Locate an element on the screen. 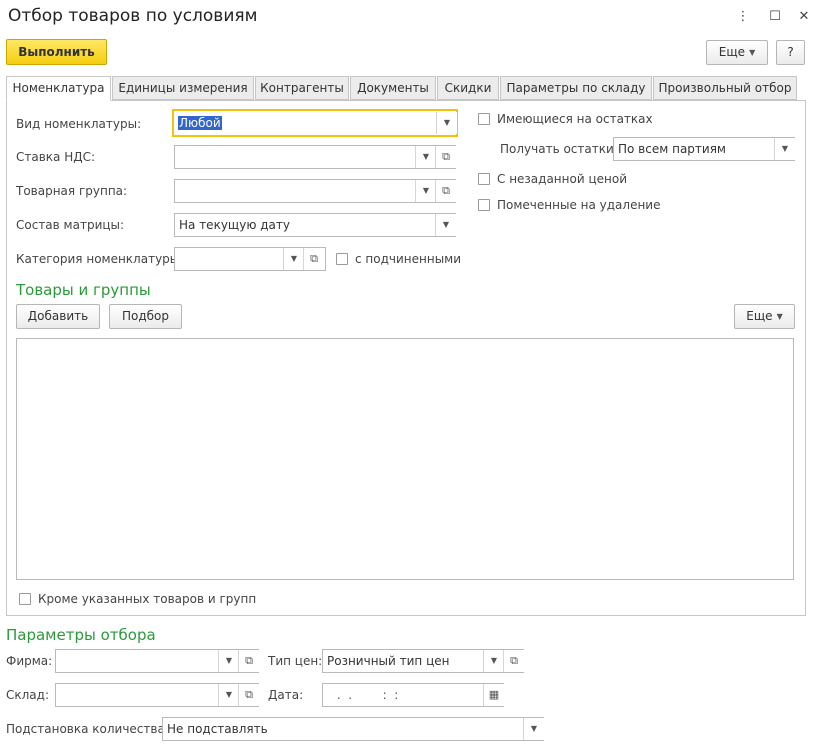 The height and width of the screenshot is (750, 819). tab-label: Контрагенты is located at coordinates (302, 88).